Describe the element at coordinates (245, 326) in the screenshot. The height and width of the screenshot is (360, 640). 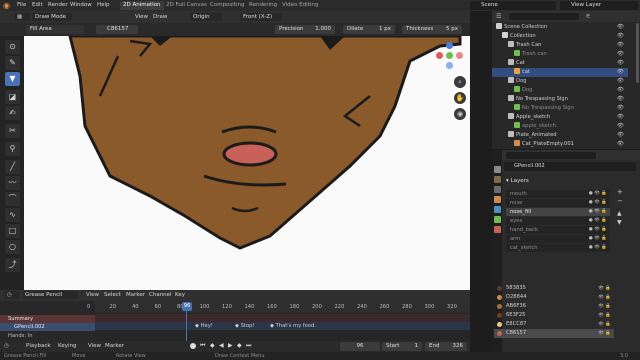
I see `marker-stop: ◆ Stop!` at that location.